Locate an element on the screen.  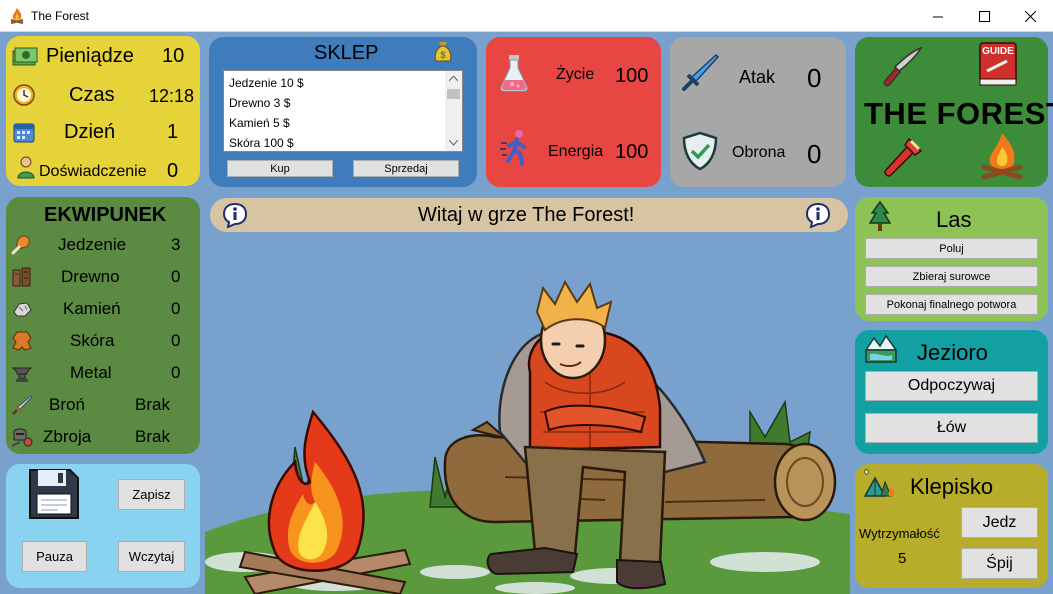
logo-panel: GUIDE THE FOREST is located at coordinates (954, 112).